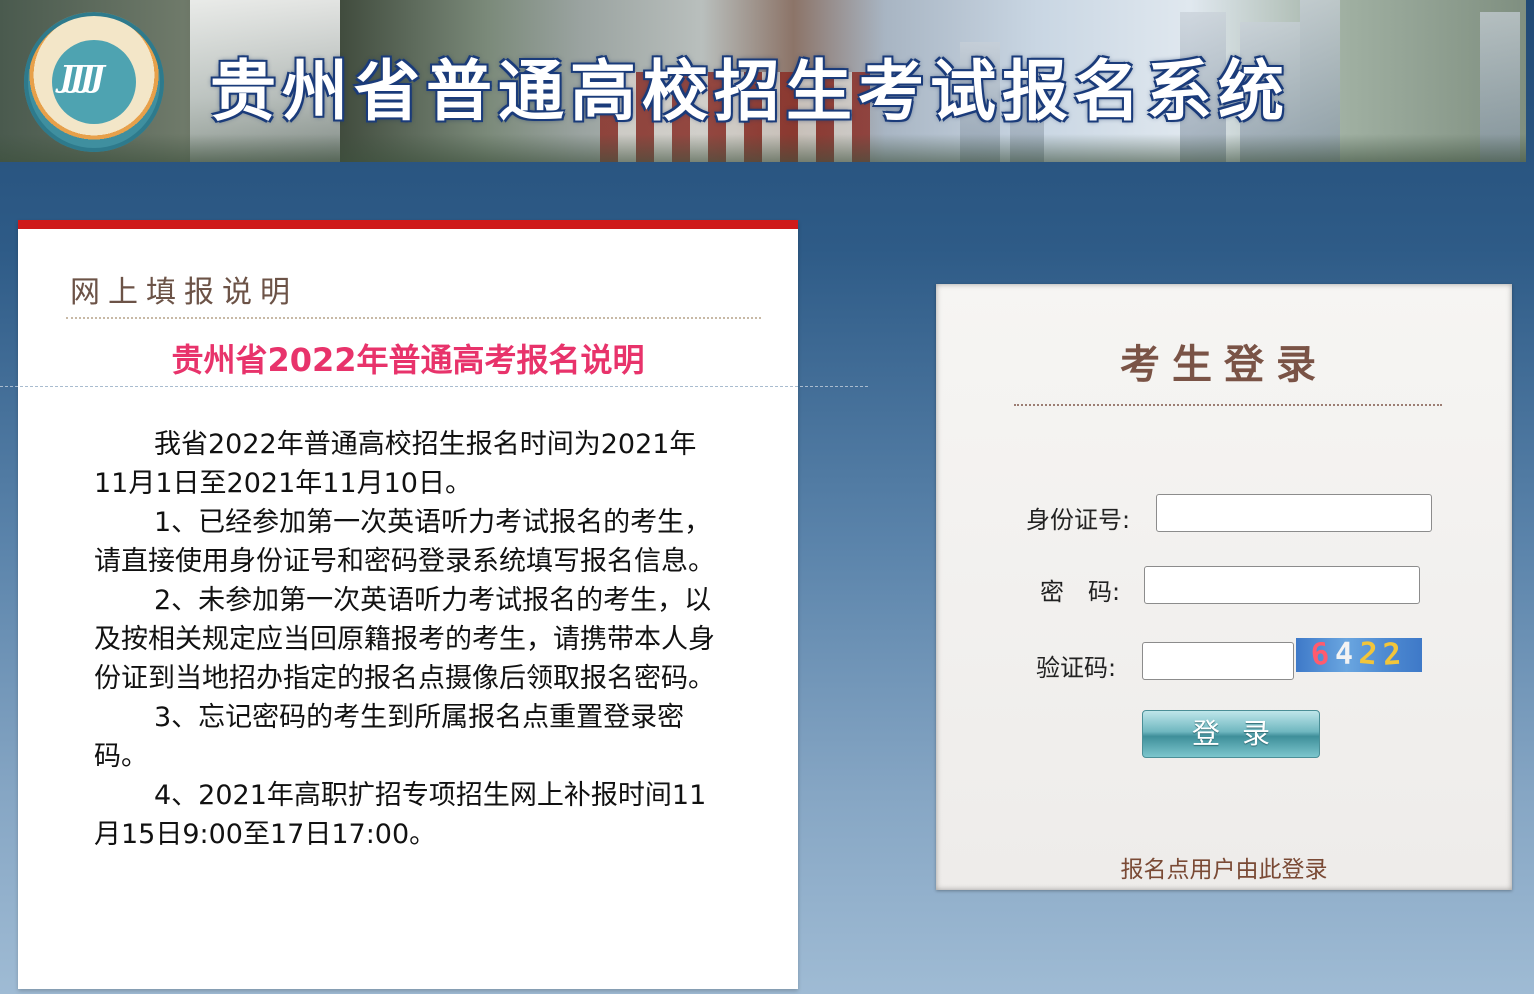 Image resolution: width=1534 pixels, height=994 pixels. Describe the element at coordinates (389, 737) in the screenshot. I see `notice-paragraph: 3、忘记密码的考生到所属报名点重置登录密码。` at that location.